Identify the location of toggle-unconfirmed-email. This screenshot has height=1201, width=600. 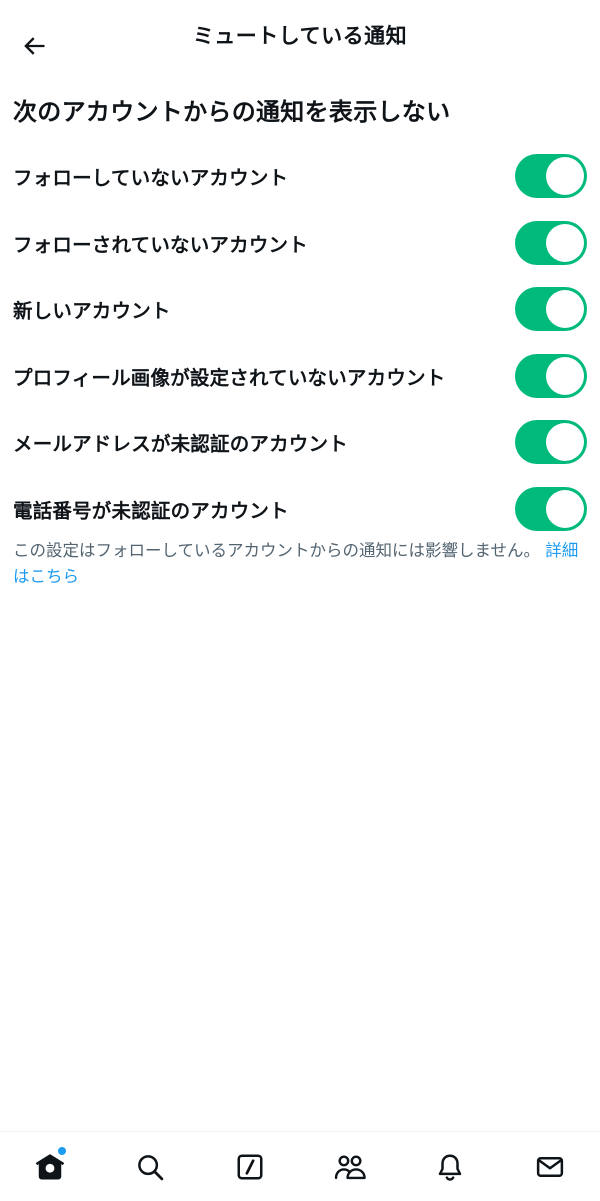
(551, 442).